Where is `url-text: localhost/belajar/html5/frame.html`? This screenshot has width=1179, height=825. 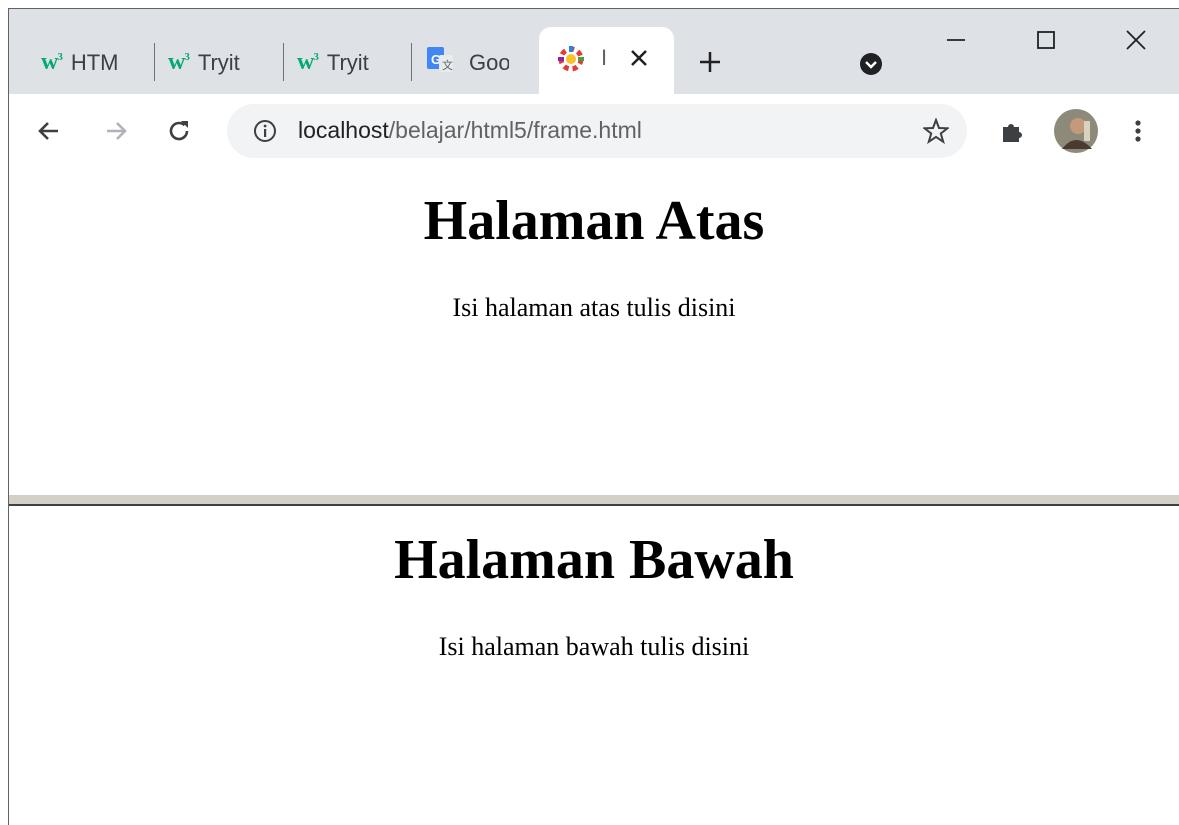 url-text: localhost/belajar/html5/frame.html is located at coordinates (470, 130).